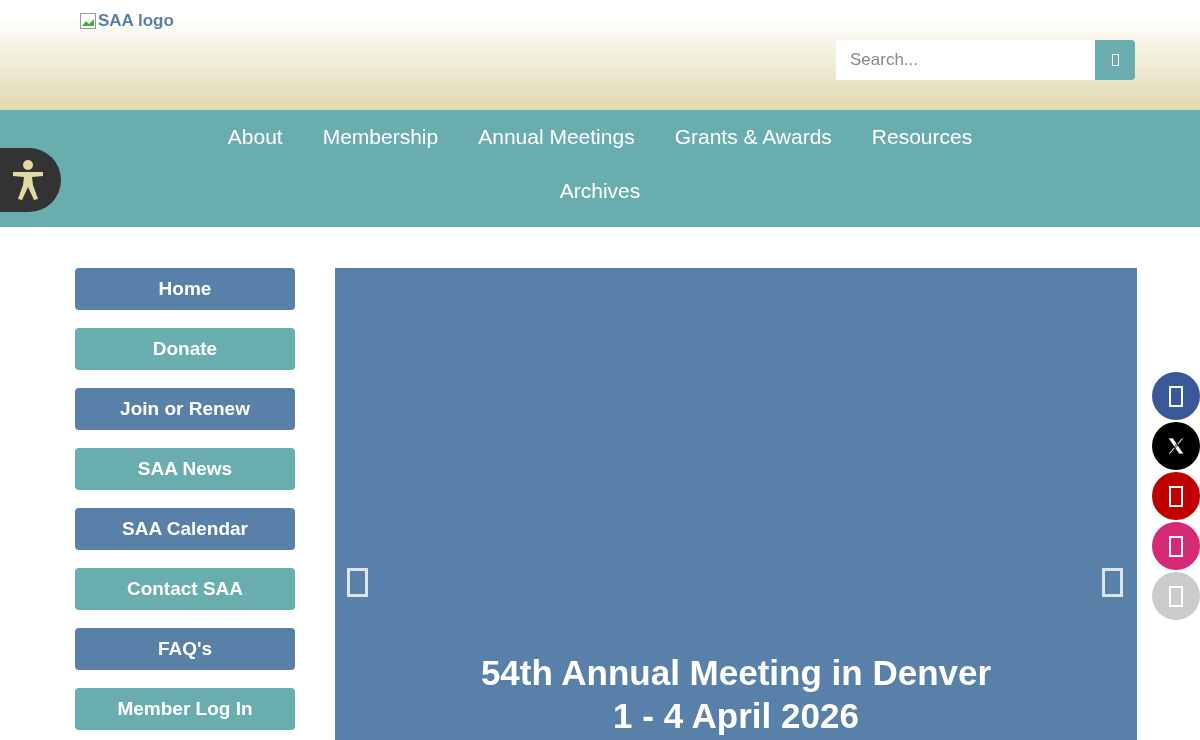 This screenshot has width=1200, height=740. I want to click on accessibility-person-icon, so click(27, 180).